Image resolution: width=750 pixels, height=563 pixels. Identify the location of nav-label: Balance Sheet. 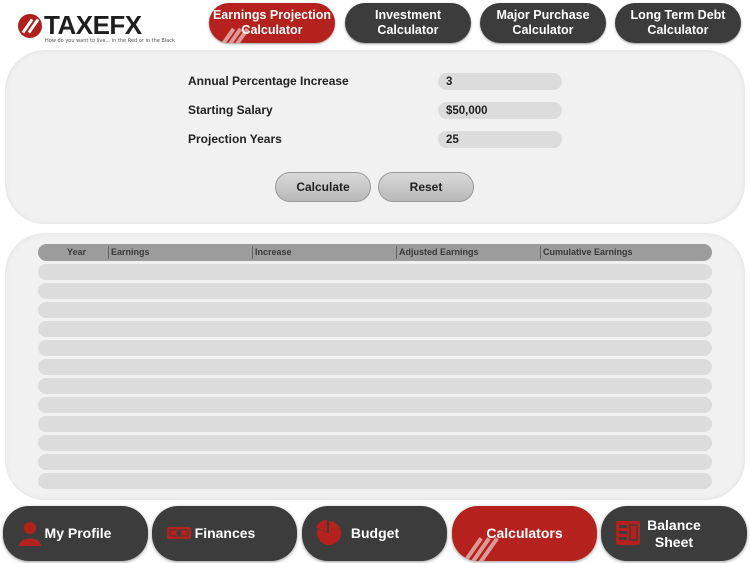
(674, 533).